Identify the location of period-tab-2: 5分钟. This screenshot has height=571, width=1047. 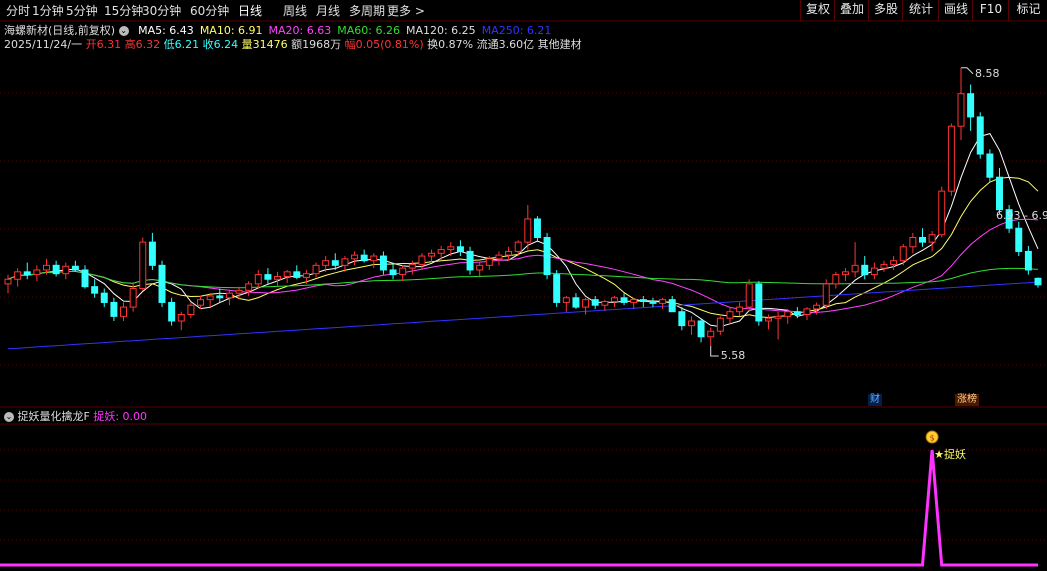
(82, 11).